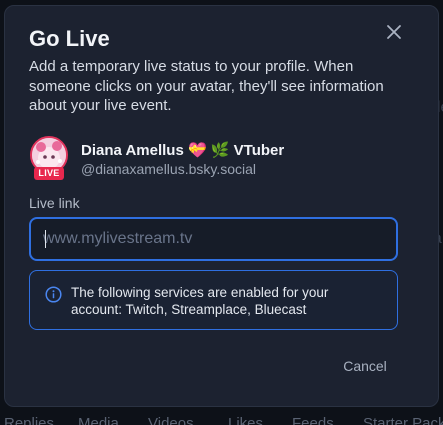 The height and width of the screenshot is (425, 443). I want to click on background-tab: Media, so click(98, 420).